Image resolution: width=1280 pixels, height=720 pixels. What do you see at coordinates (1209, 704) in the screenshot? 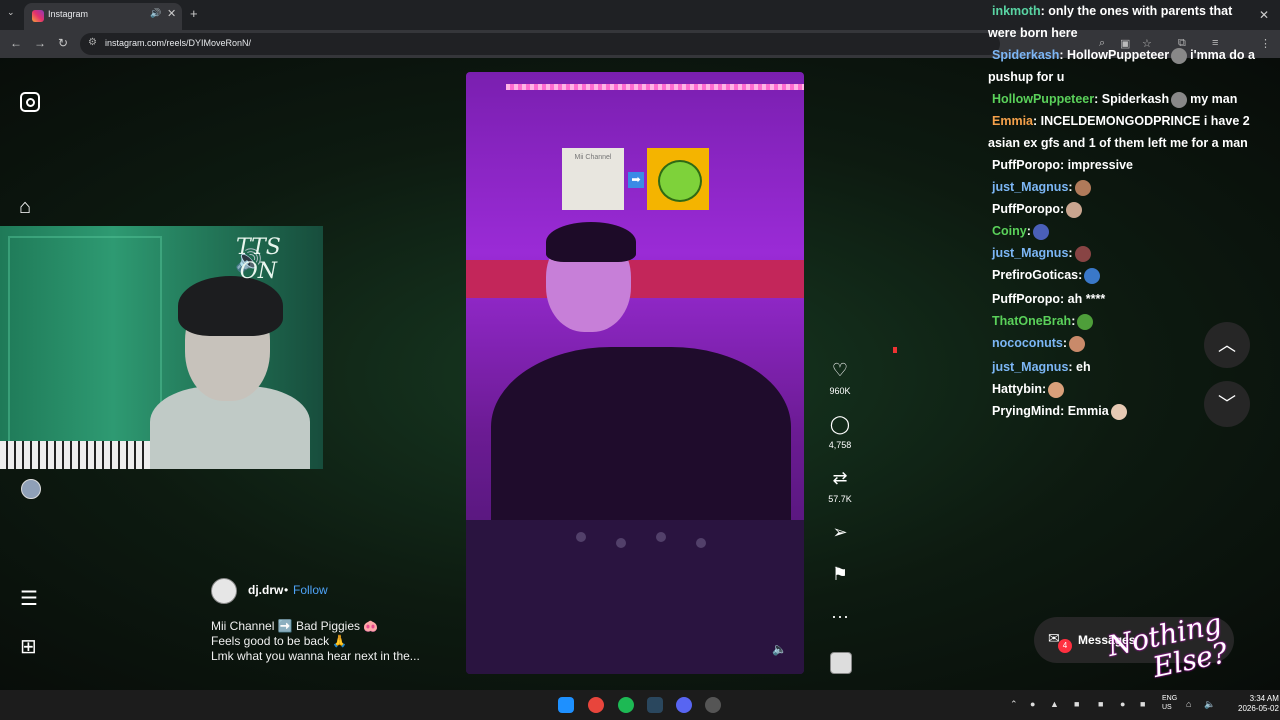
I see `volume-tray-icon: 🔈` at bounding box center [1209, 704].